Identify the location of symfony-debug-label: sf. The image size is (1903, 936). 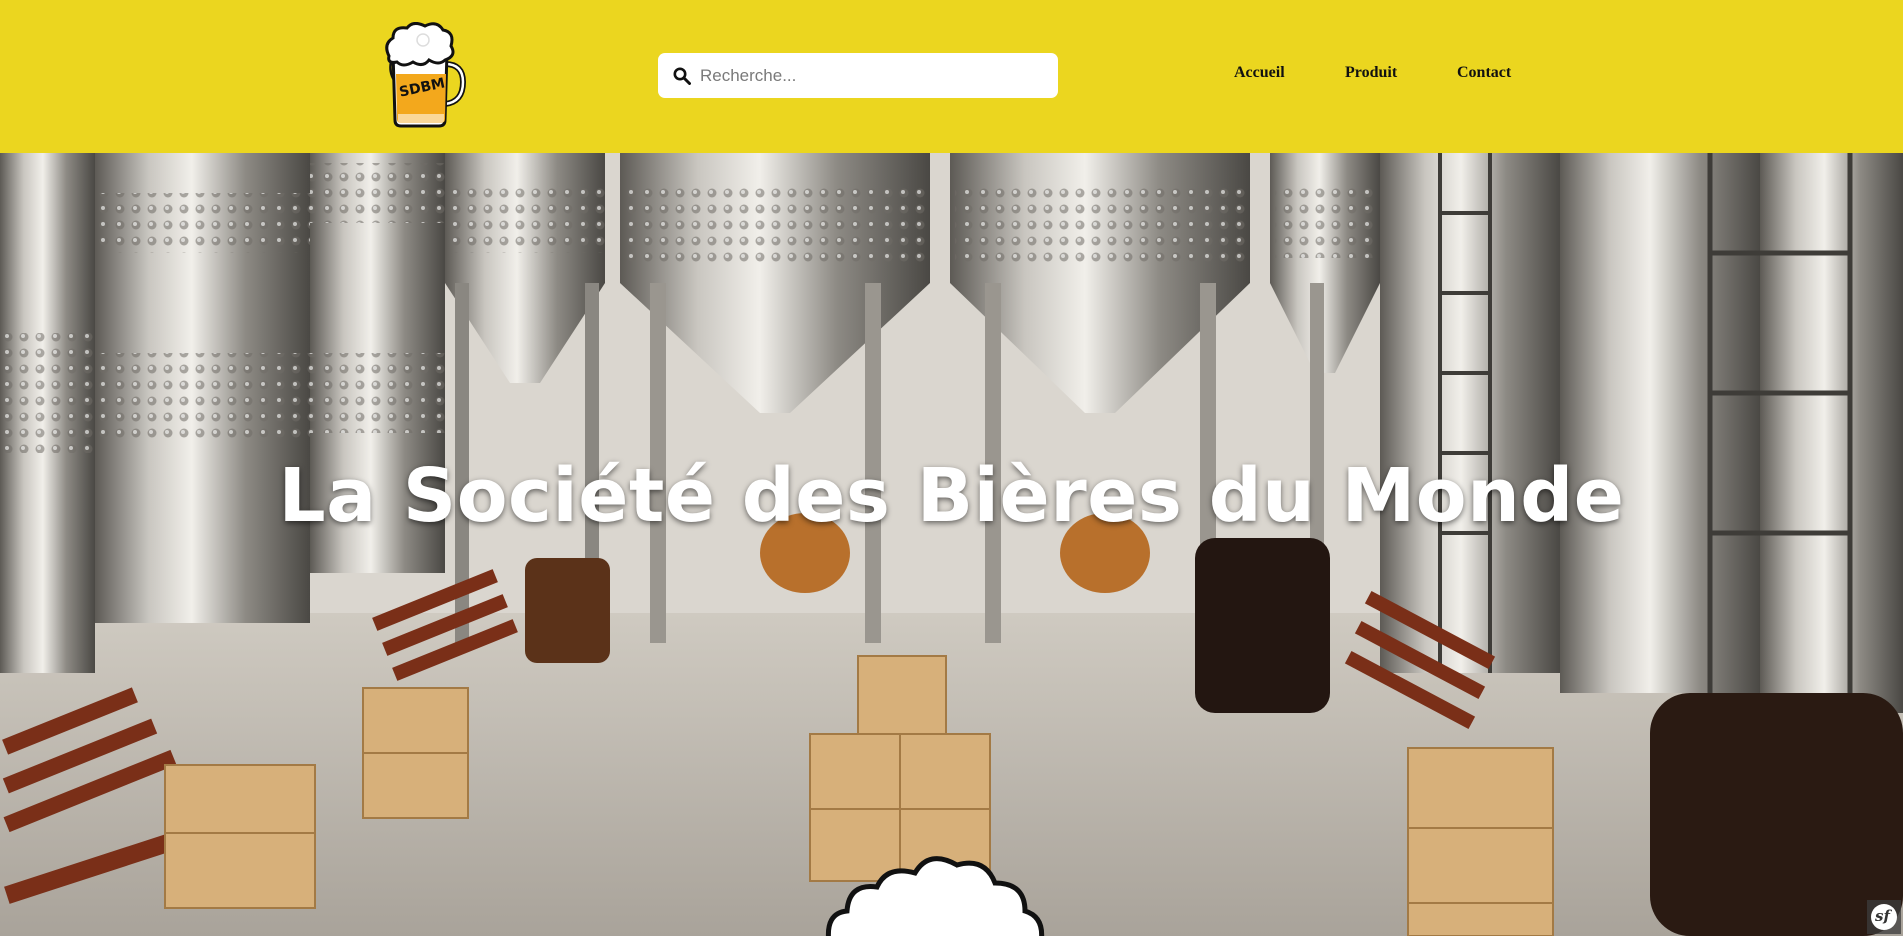
(1882, 916).